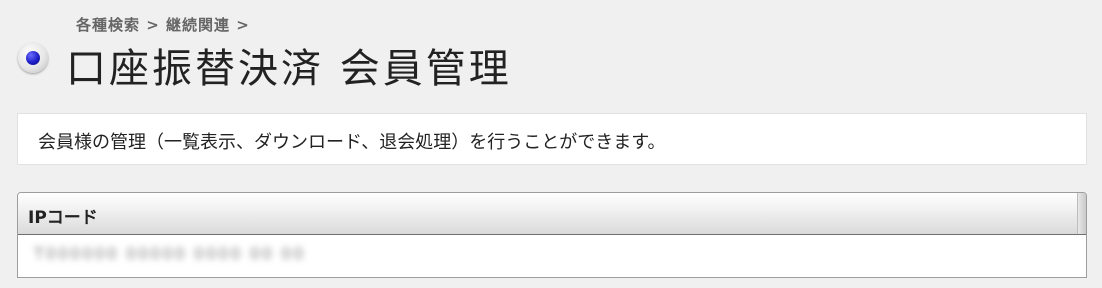  I want to click on breadcrumb: 各種検索 > 継続関連 >, so click(163, 25).